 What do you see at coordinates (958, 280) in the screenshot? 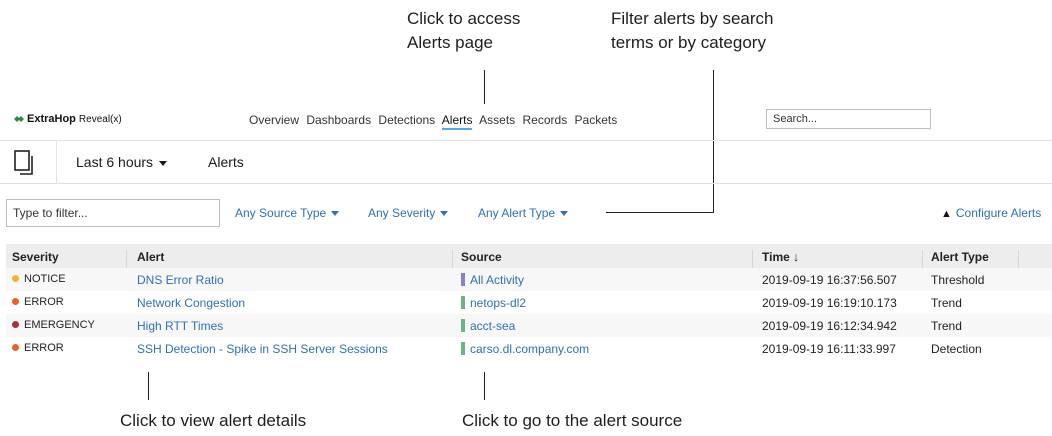
I see `alert-type-cell: Threshold` at bounding box center [958, 280].